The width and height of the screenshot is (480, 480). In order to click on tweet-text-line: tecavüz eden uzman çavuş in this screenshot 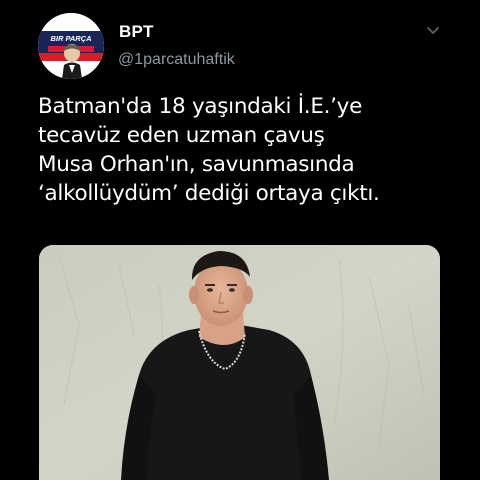, I will do `click(181, 135)`.